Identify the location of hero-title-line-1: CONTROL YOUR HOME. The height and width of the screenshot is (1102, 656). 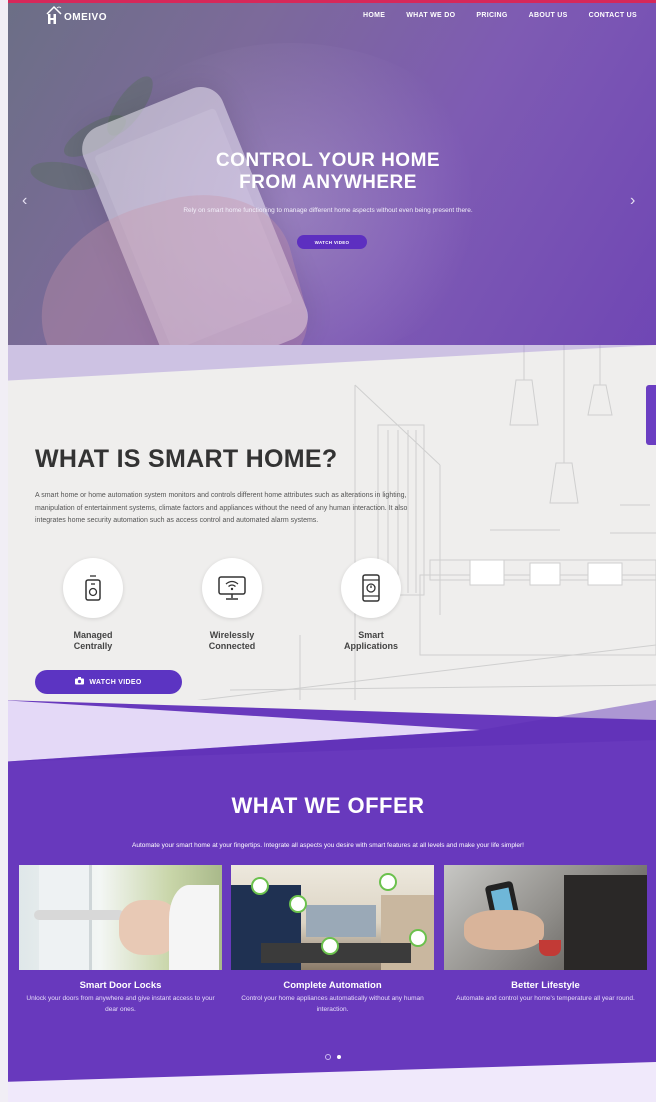
(328, 160).